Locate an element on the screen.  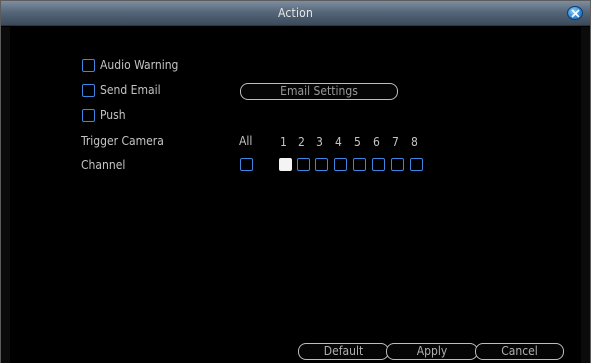
channel-all-checkbox is located at coordinates (246, 164).